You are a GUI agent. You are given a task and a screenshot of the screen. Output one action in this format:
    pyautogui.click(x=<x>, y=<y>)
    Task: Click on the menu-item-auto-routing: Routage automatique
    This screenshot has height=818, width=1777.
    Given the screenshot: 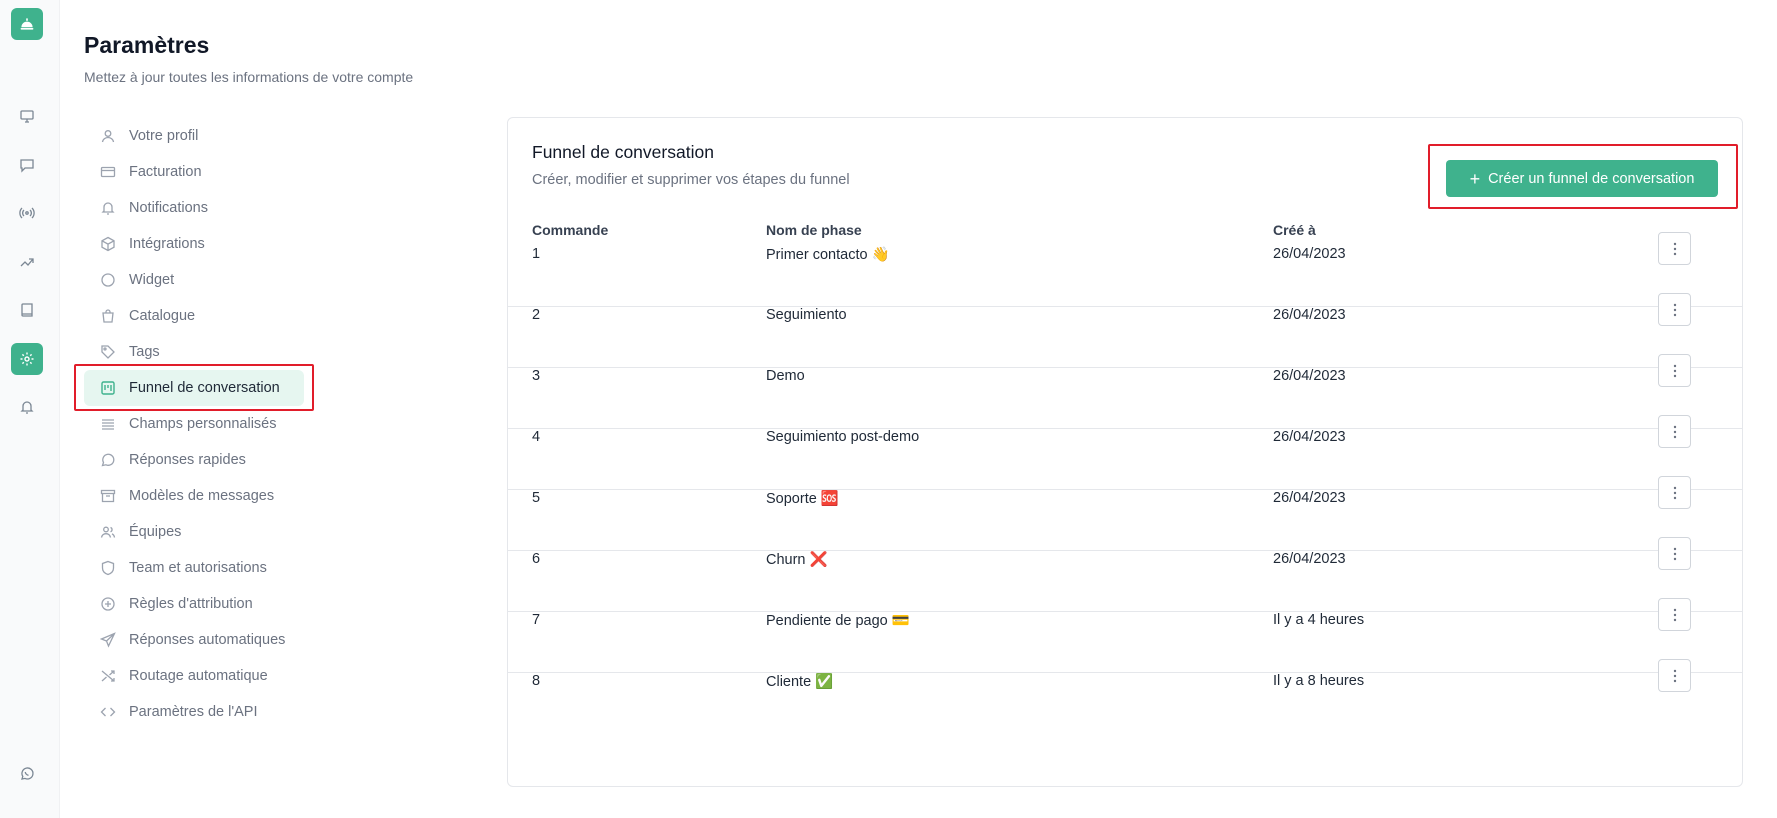 What is the action you would take?
    pyautogui.click(x=194, y=676)
    